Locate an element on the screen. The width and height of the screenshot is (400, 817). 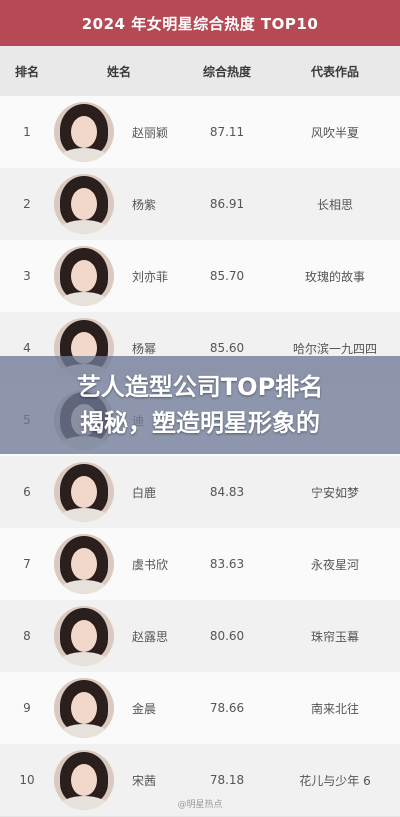
header-works: 代表作品 is located at coordinates (334, 71).